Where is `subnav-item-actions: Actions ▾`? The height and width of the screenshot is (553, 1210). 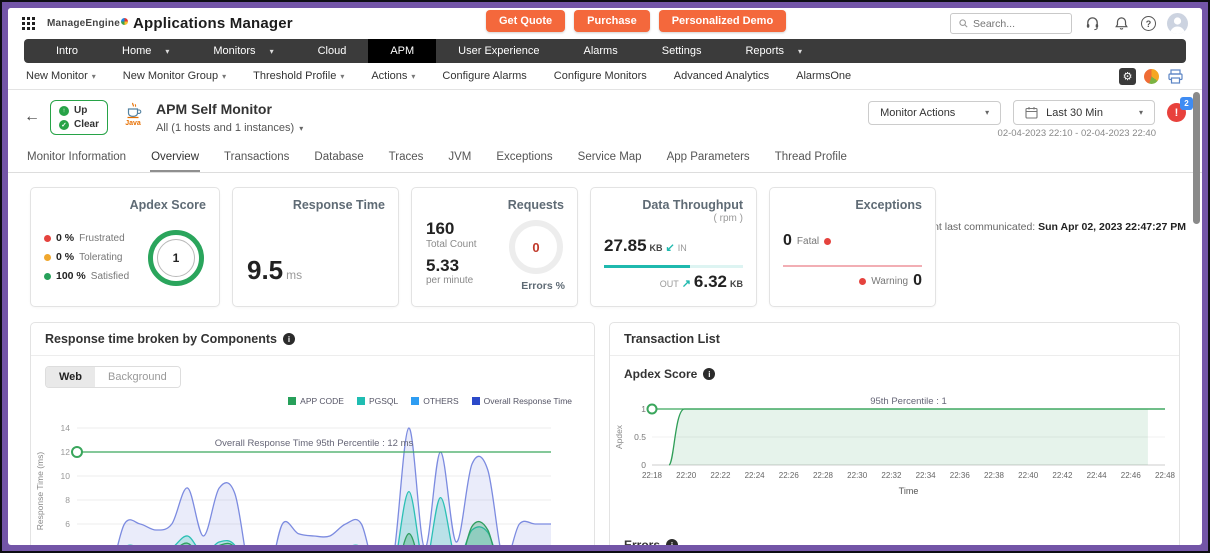 subnav-item-actions: Actions ▾ is located at coordinates (393, 76).